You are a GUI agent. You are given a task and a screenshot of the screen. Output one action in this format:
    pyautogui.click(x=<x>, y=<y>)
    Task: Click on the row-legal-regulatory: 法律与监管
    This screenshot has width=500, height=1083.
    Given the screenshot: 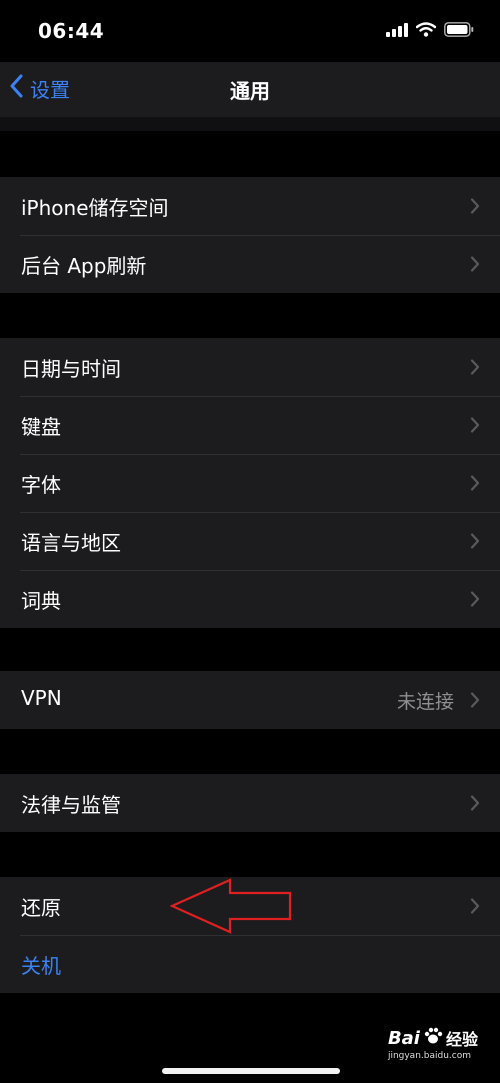 What is the action you would take?
    pyautogui.click(x=250, y=803)
    